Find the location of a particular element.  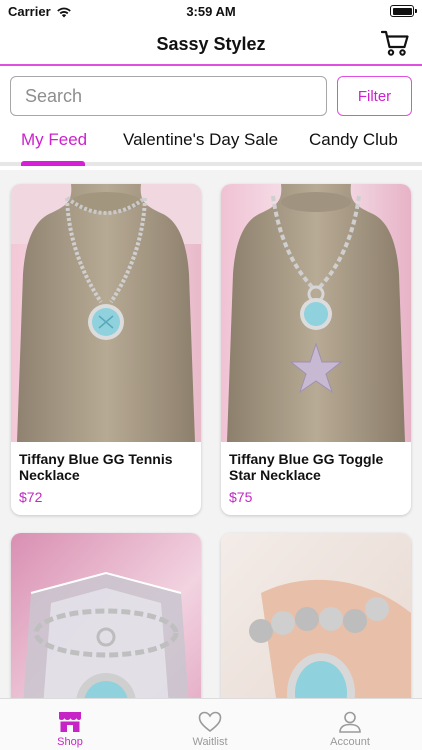

tab-valentines-day-sale: Valentine's Day Sale is located at coordinates (200, 140).